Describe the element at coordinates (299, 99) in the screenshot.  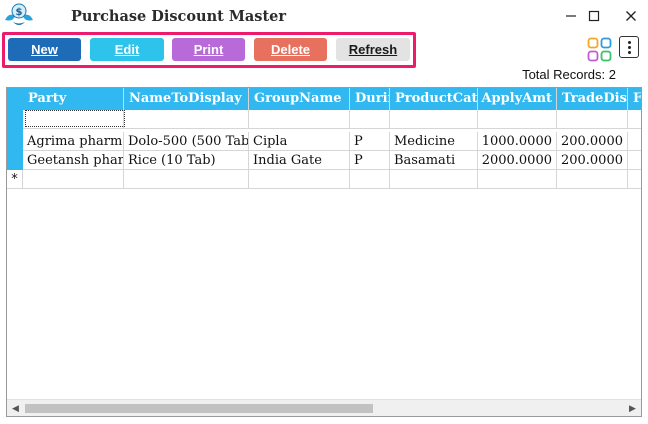
I see `column-header-group-name: GroupName` at that location.